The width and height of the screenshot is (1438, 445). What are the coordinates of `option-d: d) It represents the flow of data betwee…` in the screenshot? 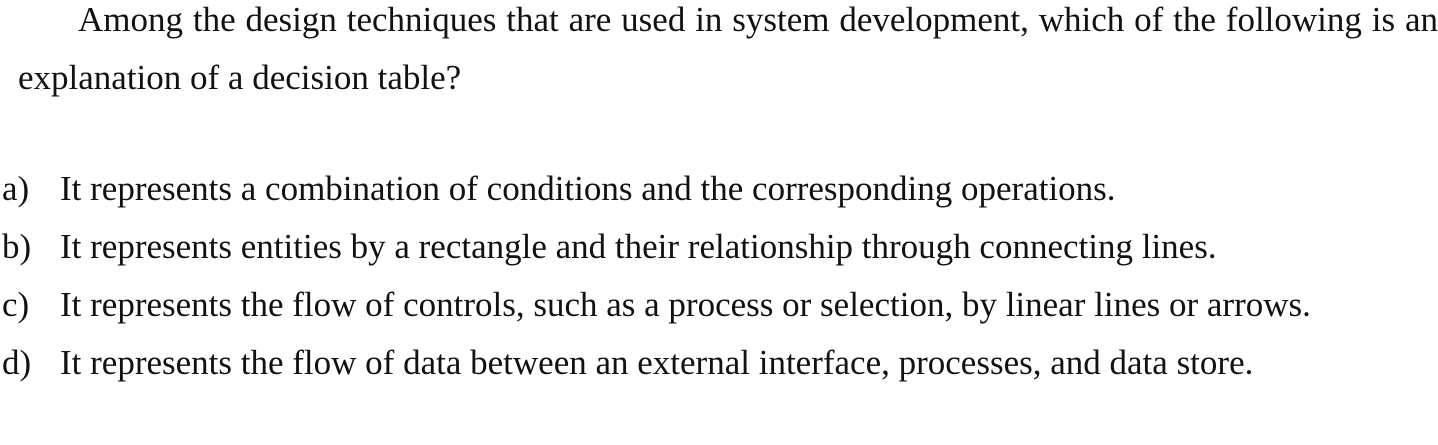 It's located at (719, 363).